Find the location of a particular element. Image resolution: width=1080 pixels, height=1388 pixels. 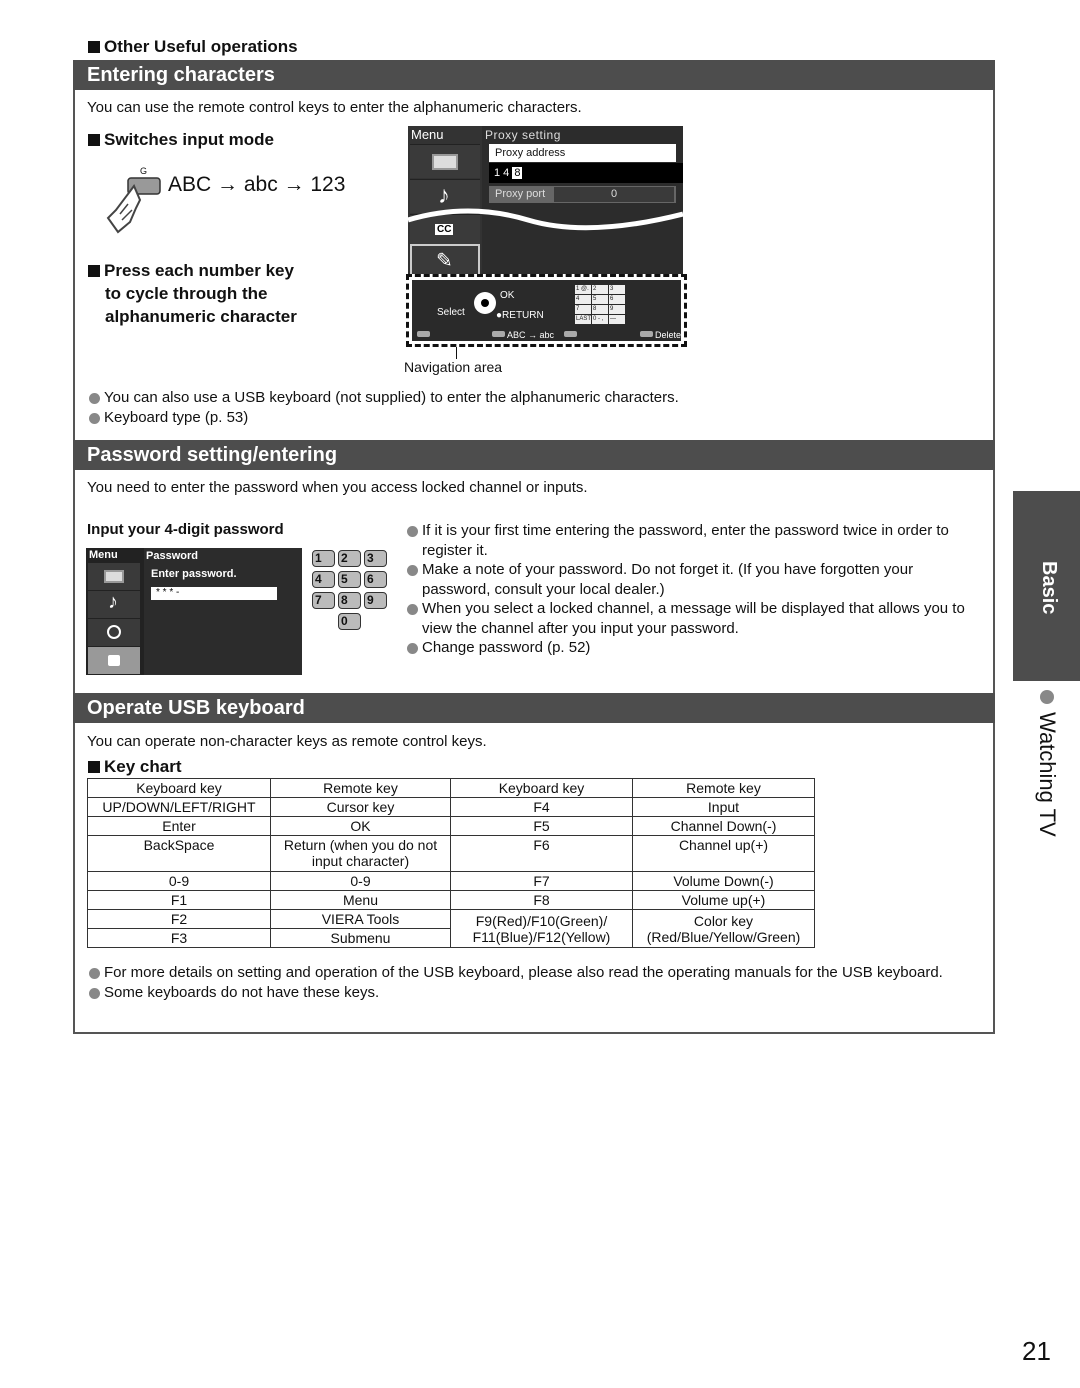

heading-line: Press each number key is located at coordinates (199, 270).